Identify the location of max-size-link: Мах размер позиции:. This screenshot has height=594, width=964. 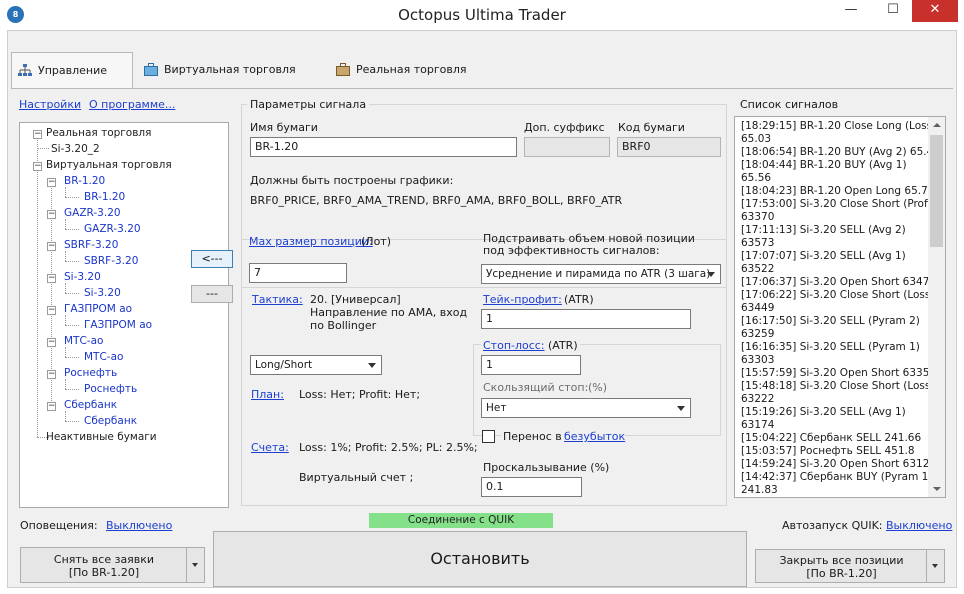
(311, 241).